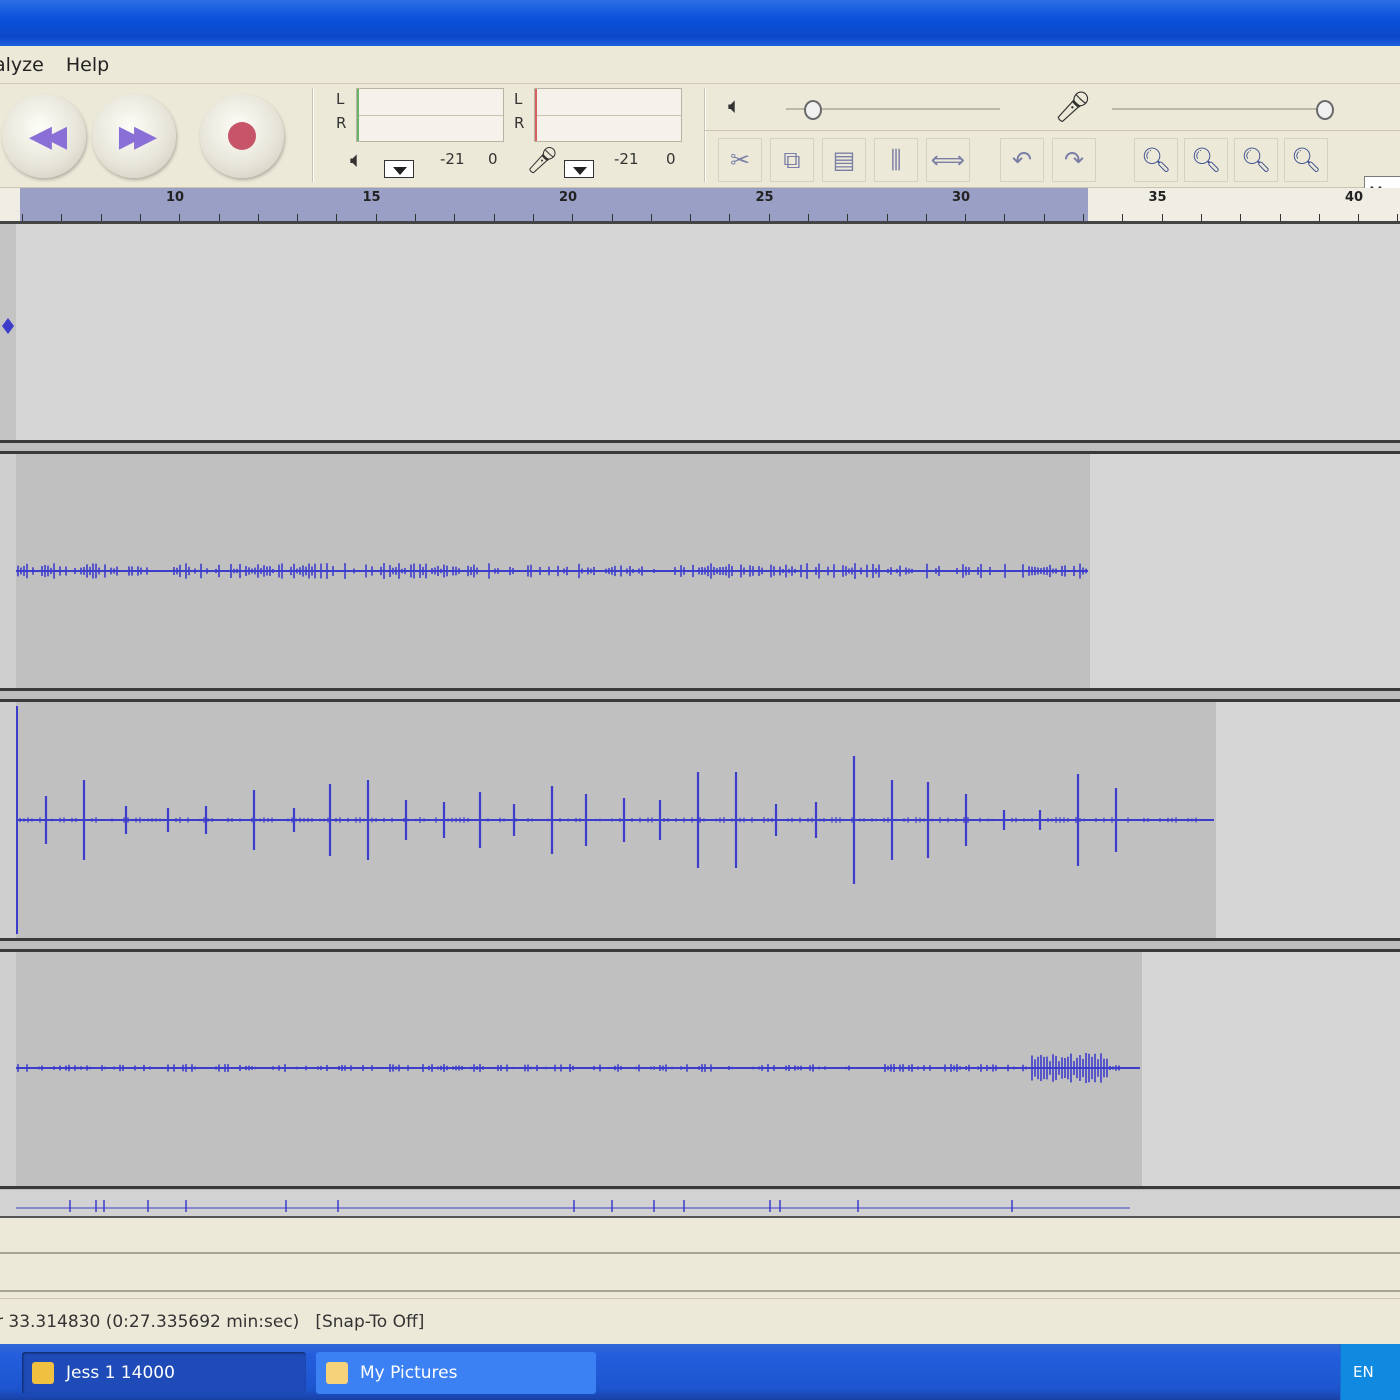 This screenshot has width=1400, height=1400. What do you see at coordinates (735, 106) in the screenshot?
I see `output-volume-icon: 🔈︎` at bounding box center [735, 106].